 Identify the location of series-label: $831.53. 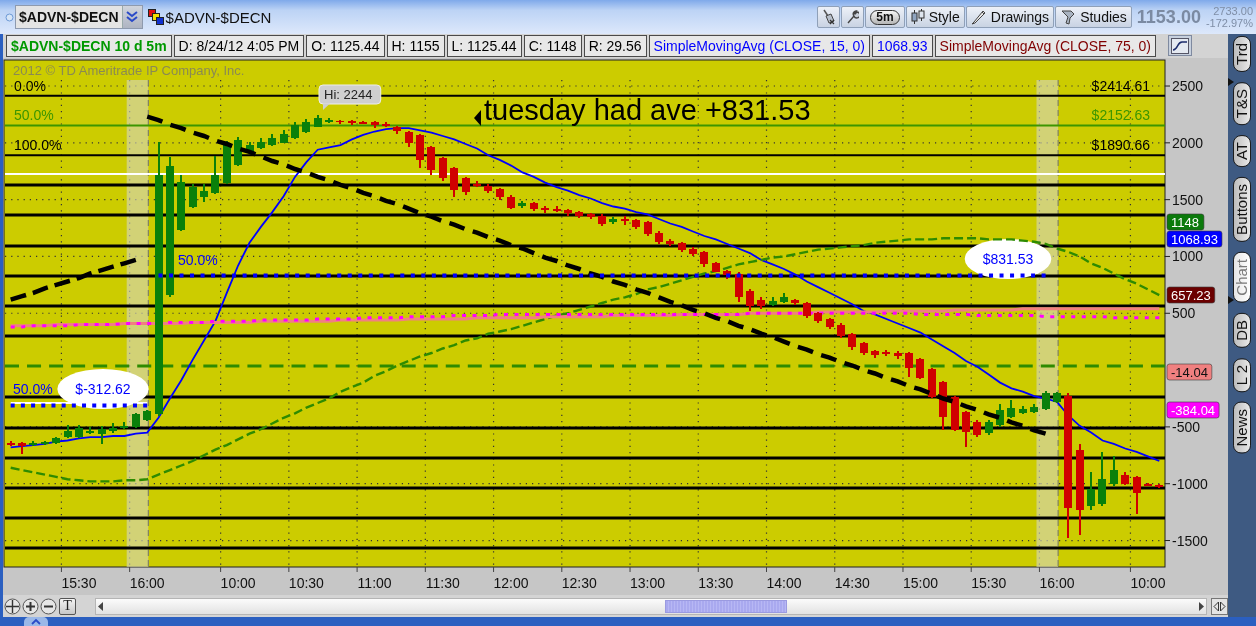
(1008, 259).